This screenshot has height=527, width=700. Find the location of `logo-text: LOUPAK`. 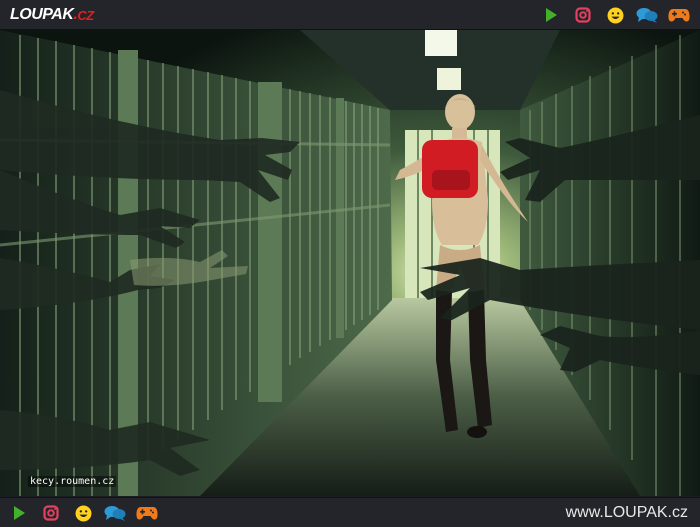

logo-text: LOUPAK is located at coordinates (42, 14).